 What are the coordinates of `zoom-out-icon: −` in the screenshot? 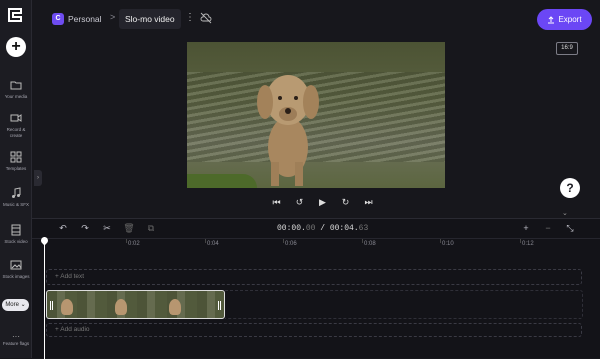 It's located at (548, 228).